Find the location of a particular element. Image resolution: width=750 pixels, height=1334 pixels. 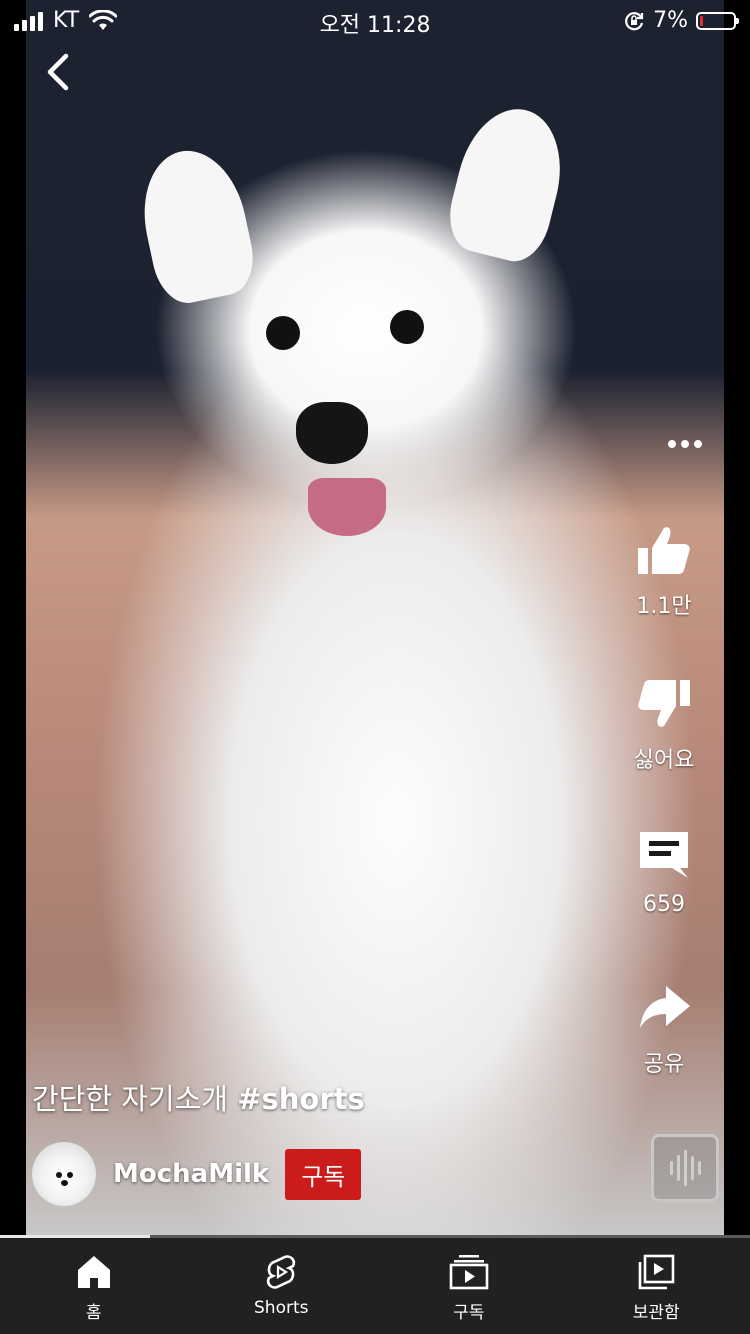

sound-button is located at coordinates (685, 1168).